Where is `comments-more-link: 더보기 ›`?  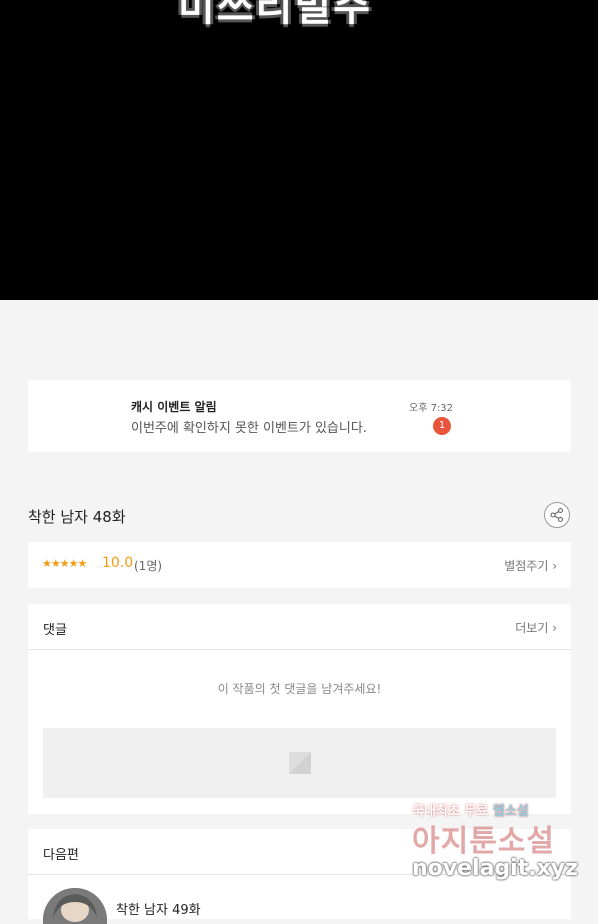
comments-more-link: 더보기 › is located at coordinates (536, 627).